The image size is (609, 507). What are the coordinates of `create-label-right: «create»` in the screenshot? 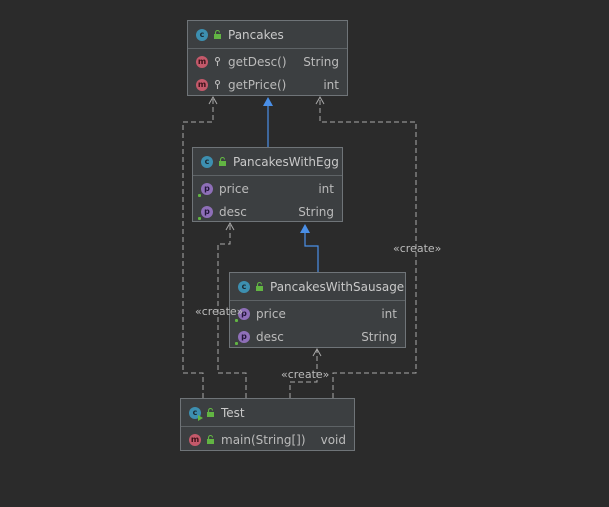 It's located at (417, 248).